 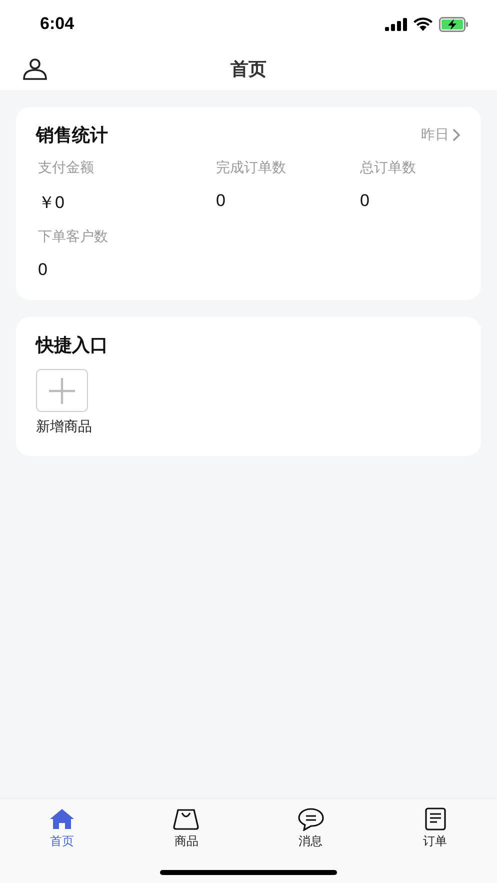 What do you see at coordinates (423, 24) in the screenshot?
I see `wifi-icon` at bounding box center [423, 24].